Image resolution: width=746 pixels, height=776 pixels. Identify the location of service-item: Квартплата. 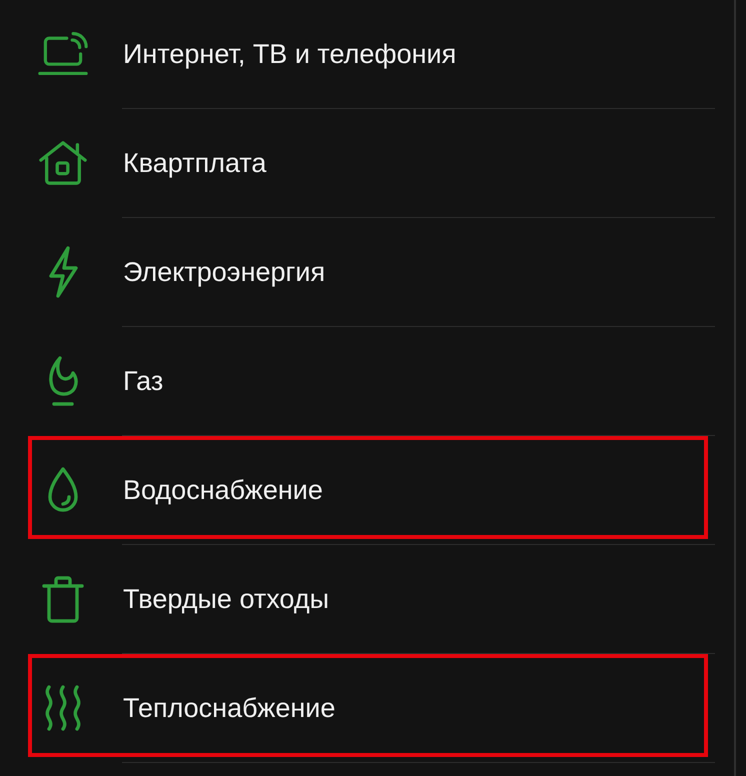
(367, 163).